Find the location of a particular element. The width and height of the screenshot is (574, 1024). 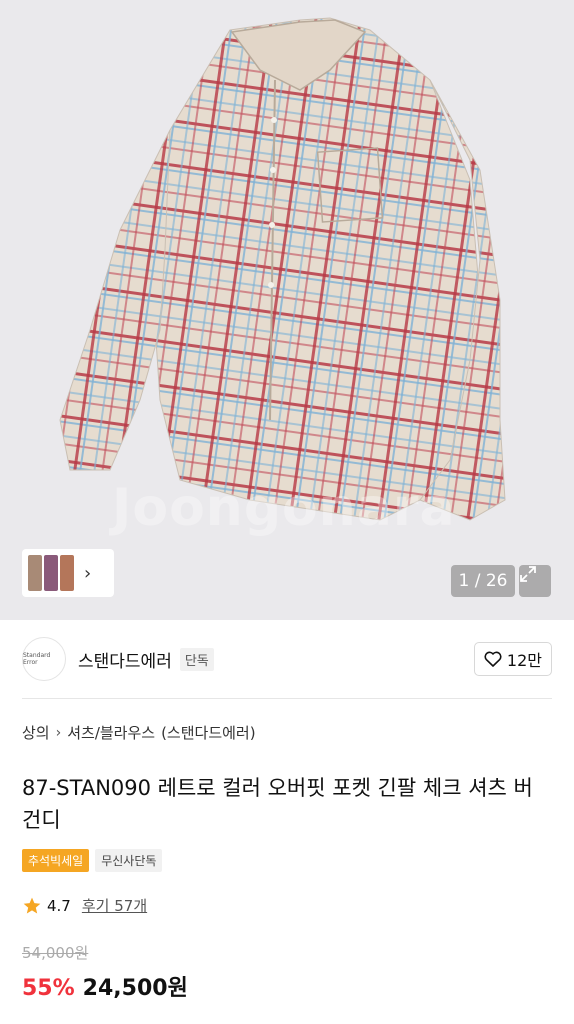

like-count: 12만 is located at coordinates (524, 660).